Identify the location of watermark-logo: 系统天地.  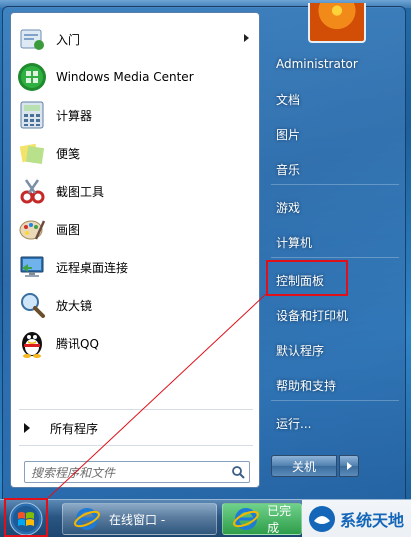
(356, 518).